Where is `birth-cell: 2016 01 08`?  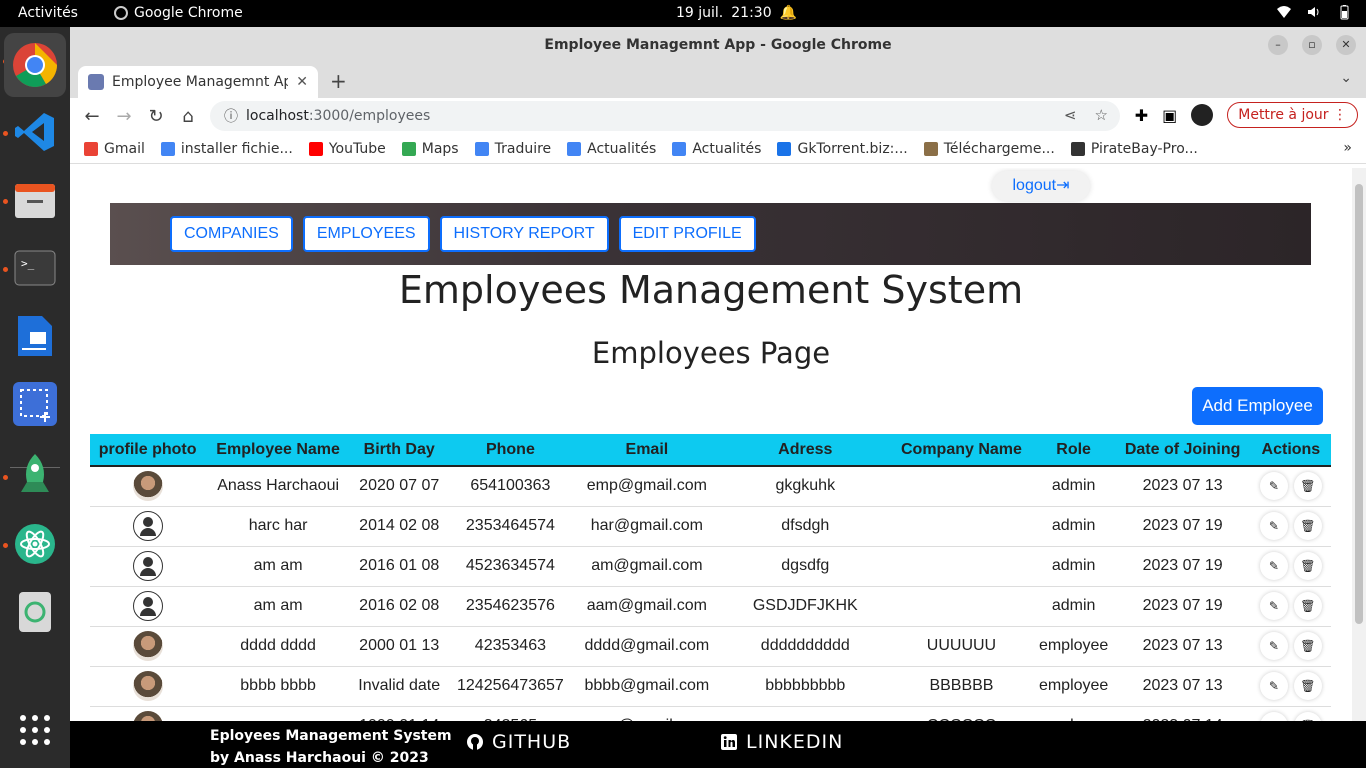 birth-cell: 2016 01 08 is located at coordinates (399, 566).